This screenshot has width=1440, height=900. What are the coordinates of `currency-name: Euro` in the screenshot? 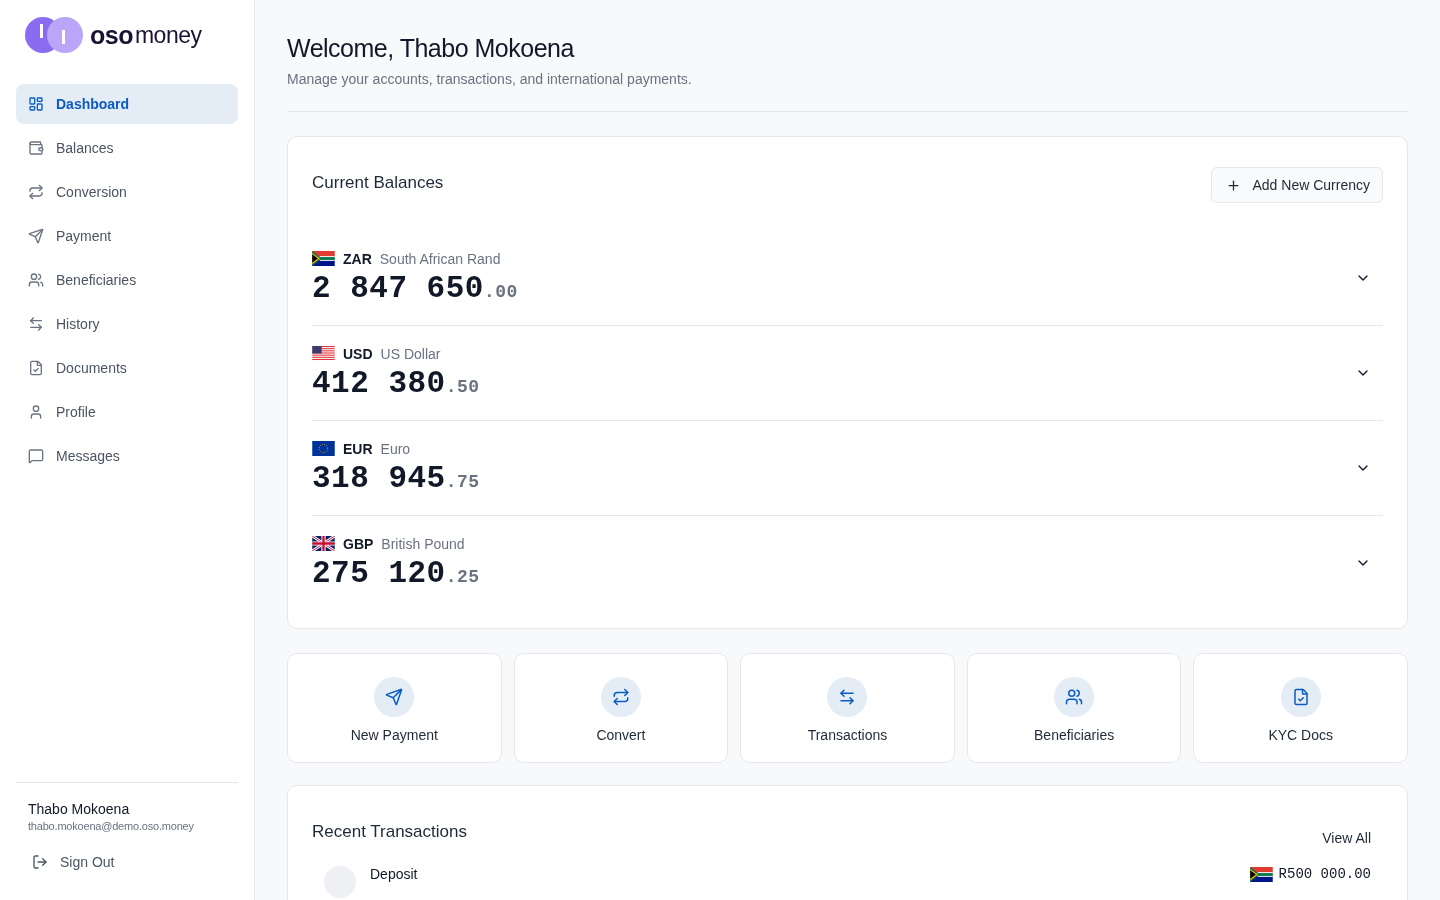 It's located at (395, 448).